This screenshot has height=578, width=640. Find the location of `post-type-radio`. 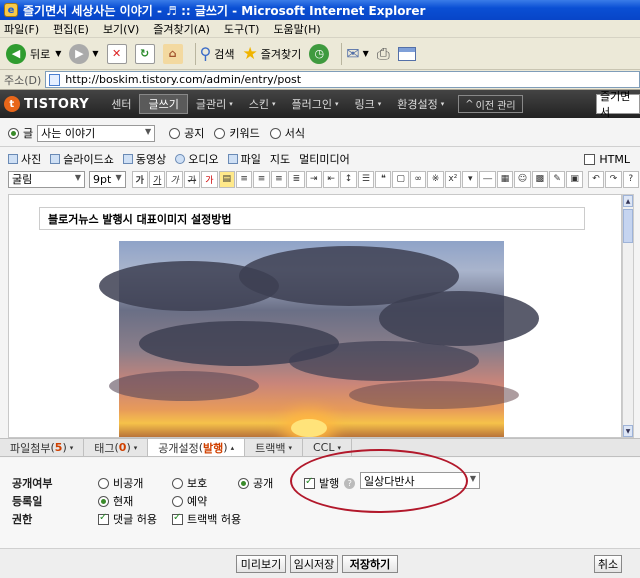

post-type-radio is located at coordinates (13, 133).